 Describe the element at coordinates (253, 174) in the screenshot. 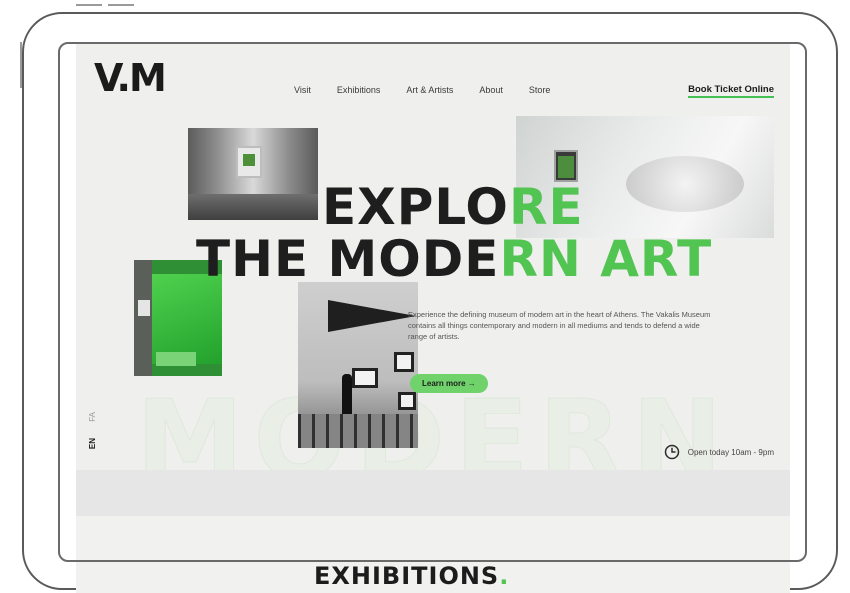

I see `gallery-photo-corridor` at that location.